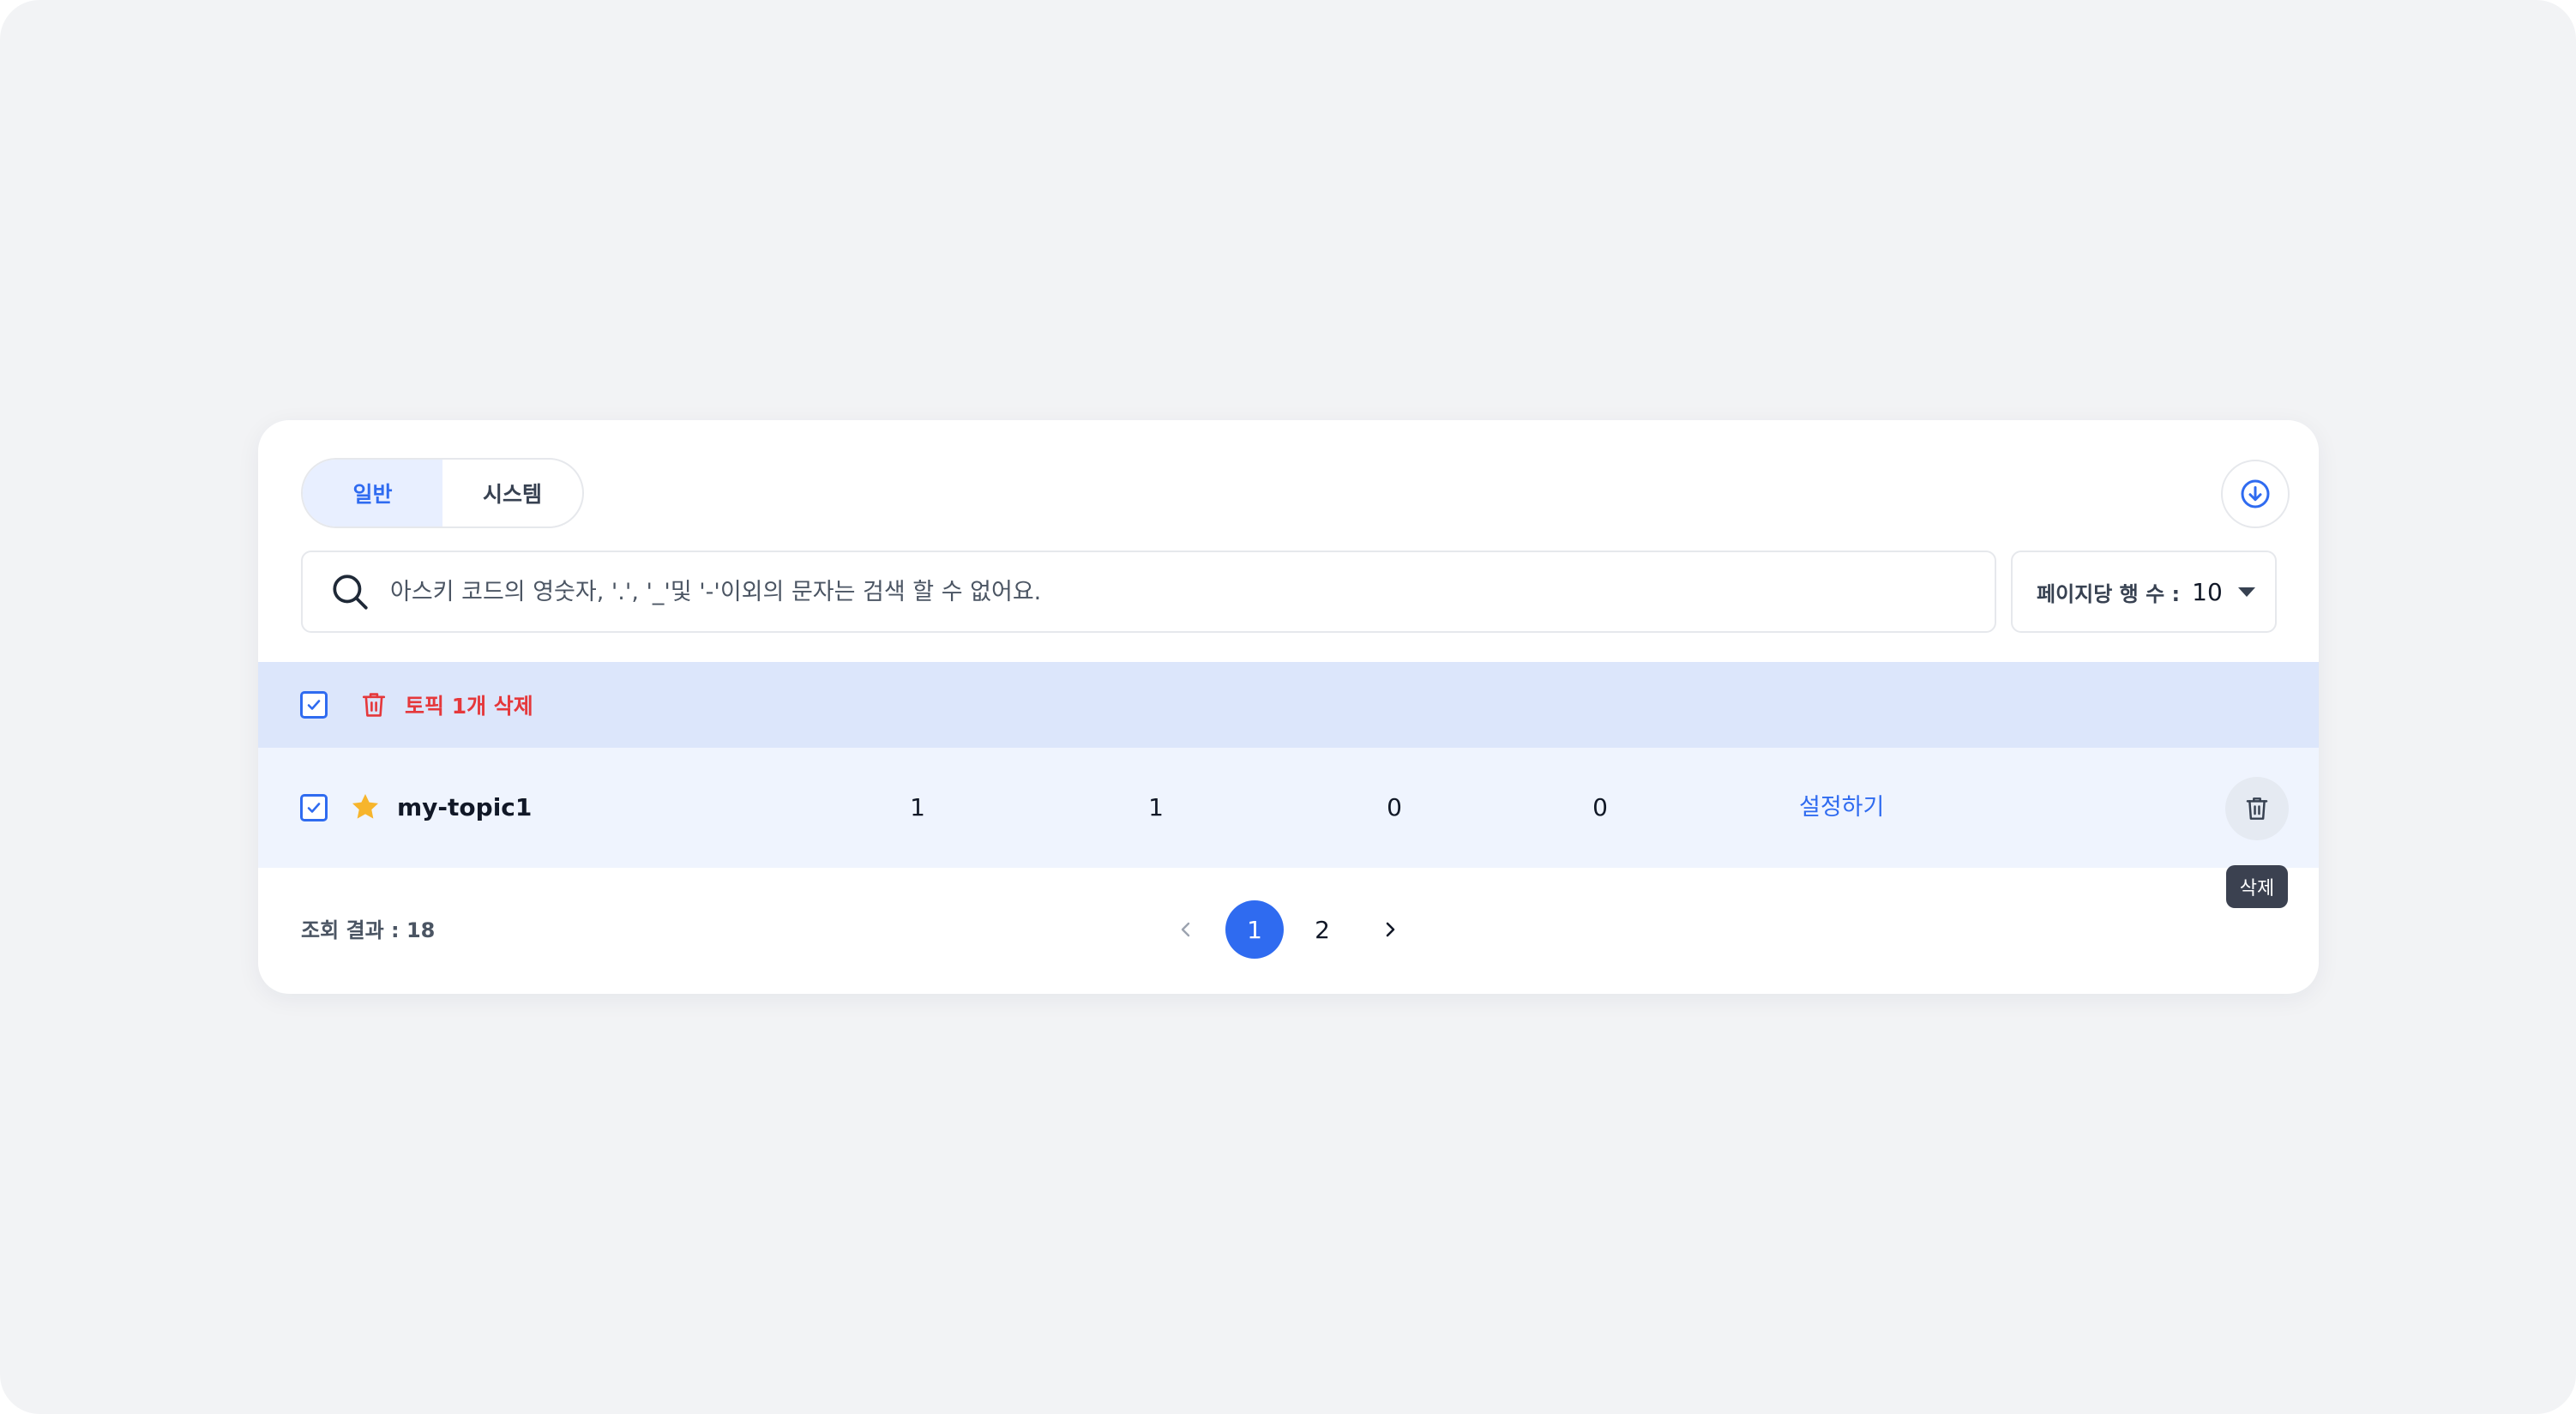 The width and height of the screenshot is (2576, 1414). I want to click on chevron-right-icon, so click(1391, 929).